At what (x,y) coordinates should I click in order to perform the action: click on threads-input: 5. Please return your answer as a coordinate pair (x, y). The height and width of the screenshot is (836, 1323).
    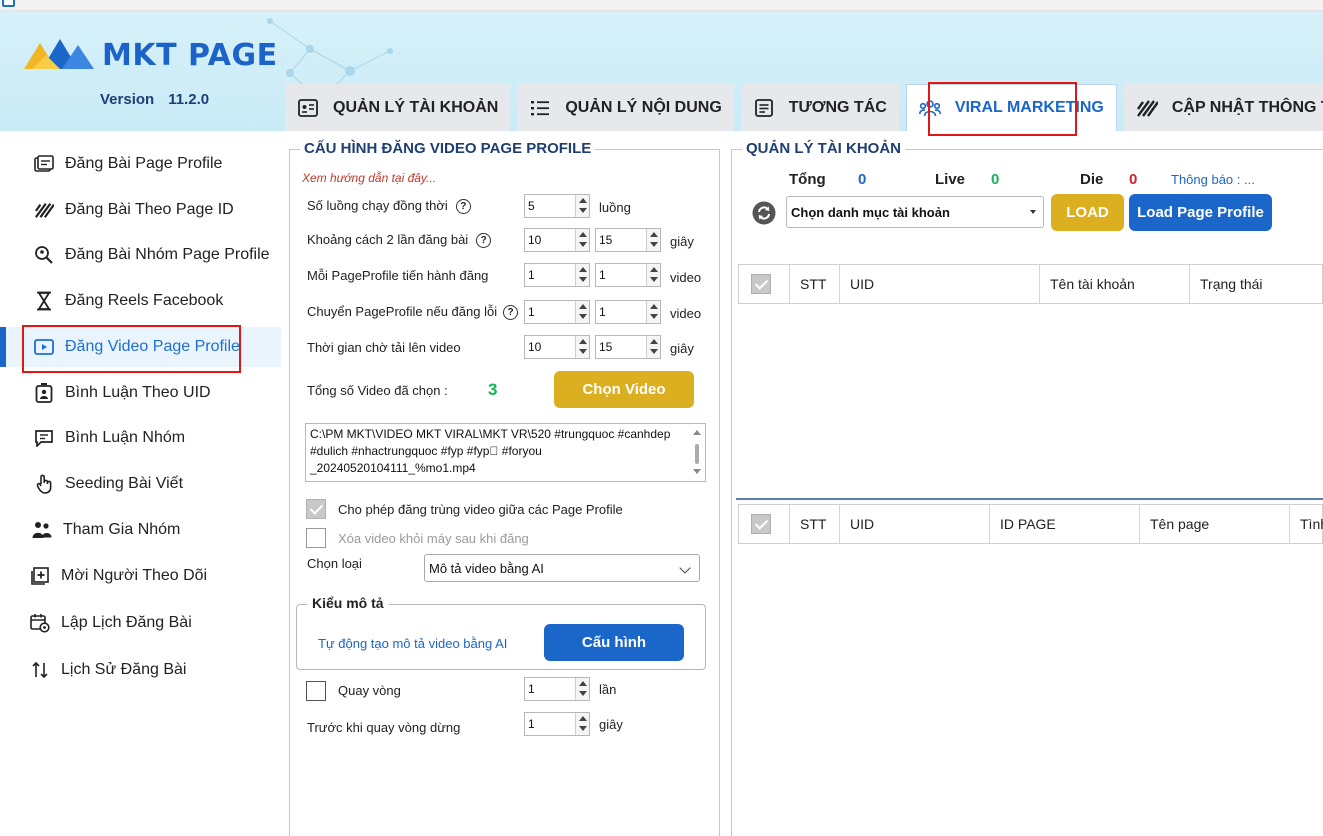
    Looking at the image, I should click on (557, 206).